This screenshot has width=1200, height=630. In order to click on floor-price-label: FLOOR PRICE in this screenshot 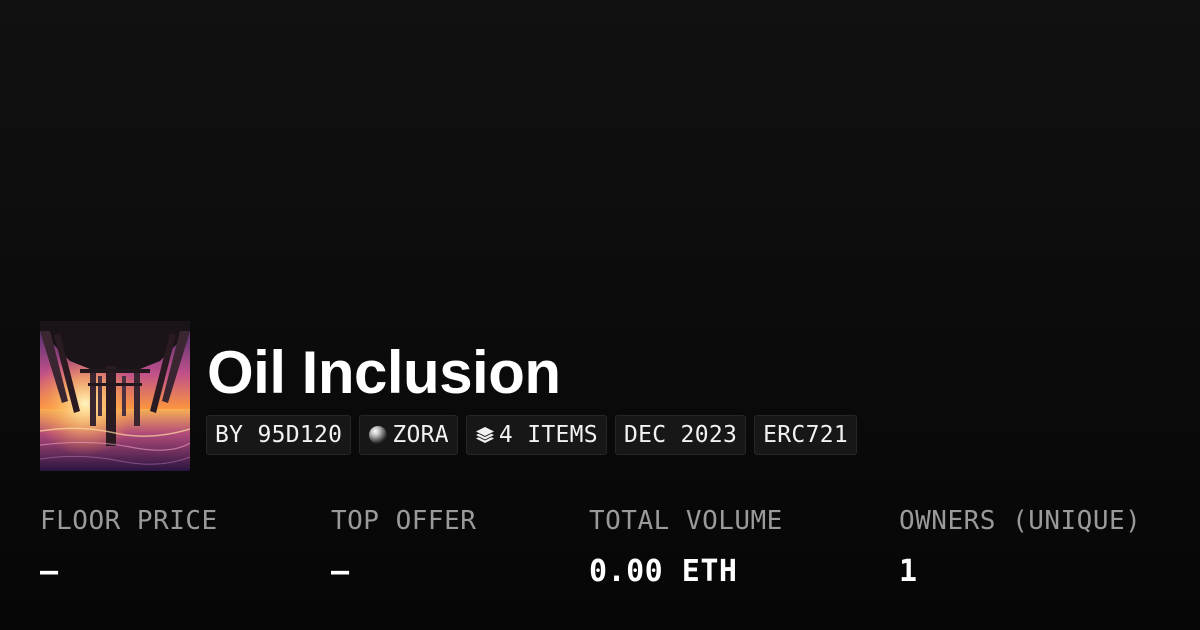, I will do `click(129, 521)`.